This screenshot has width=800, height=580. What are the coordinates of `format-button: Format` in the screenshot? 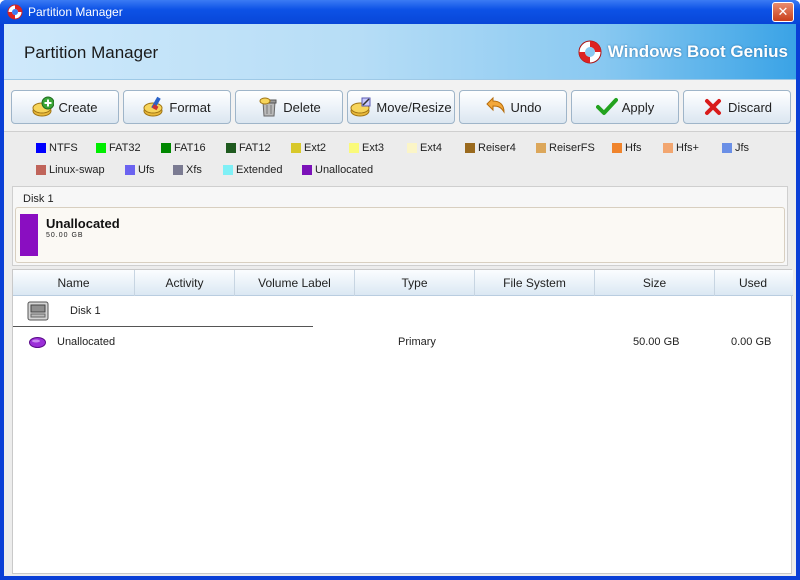 It's located at (177, 107).